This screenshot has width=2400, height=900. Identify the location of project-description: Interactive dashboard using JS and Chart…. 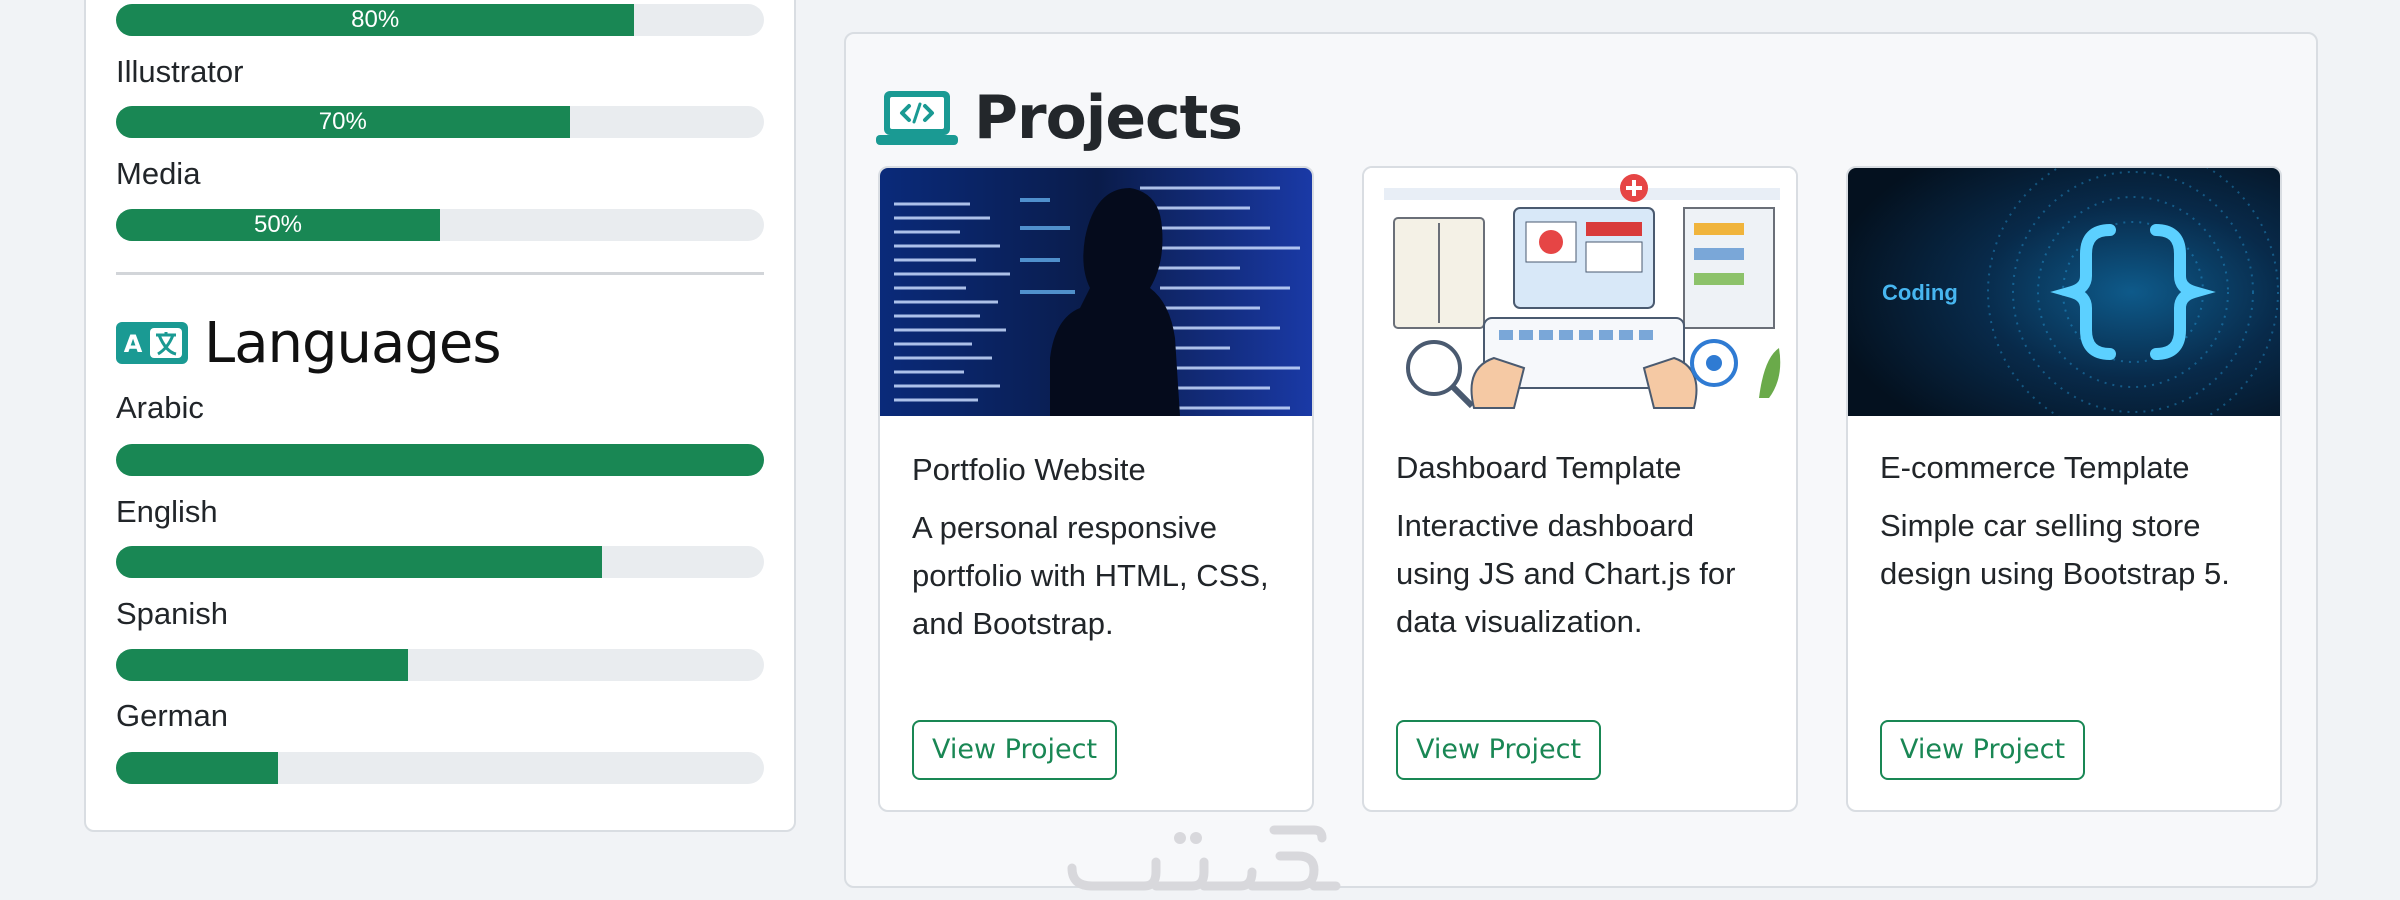
(1566, 573).